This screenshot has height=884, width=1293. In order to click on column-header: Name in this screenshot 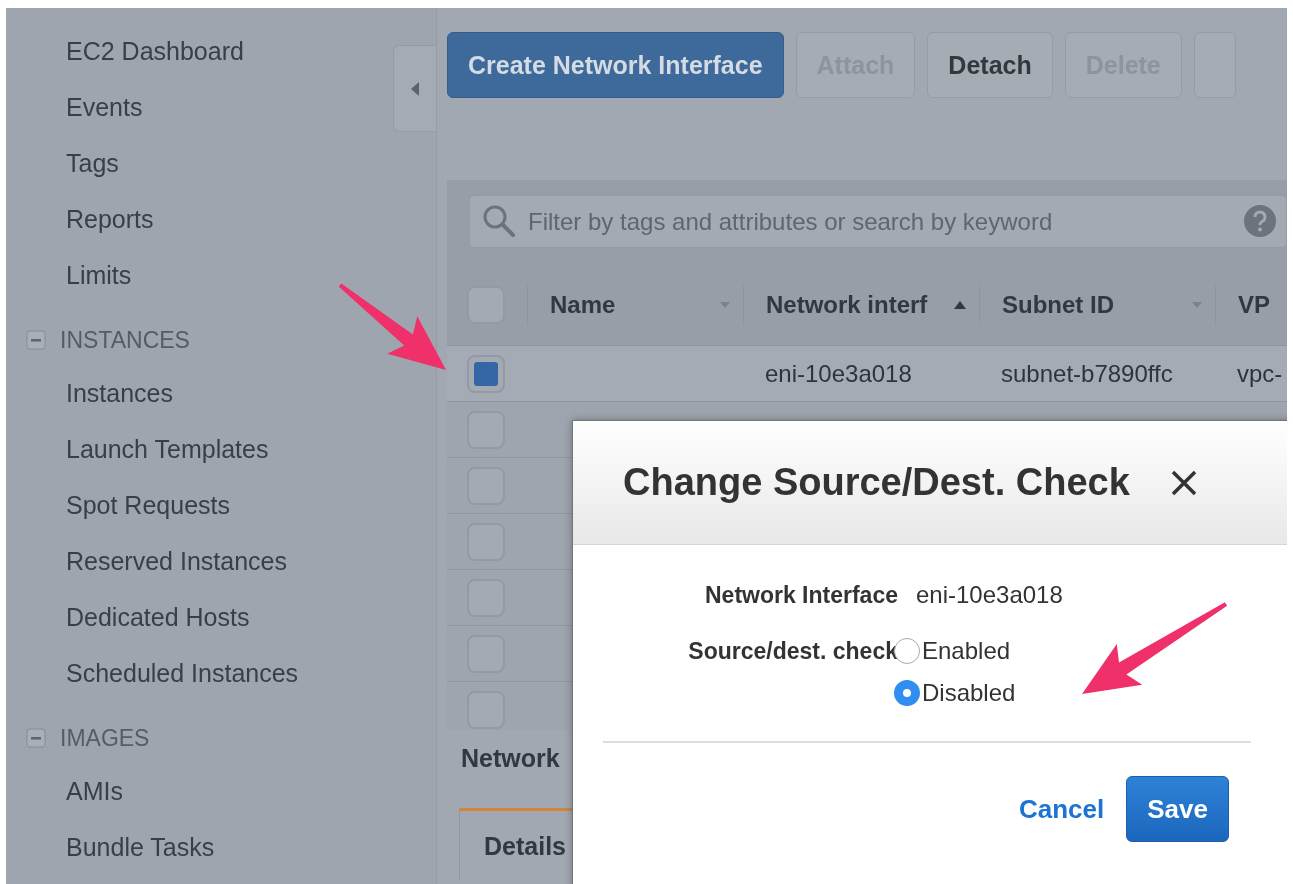, I will do `click(635, 305)`.